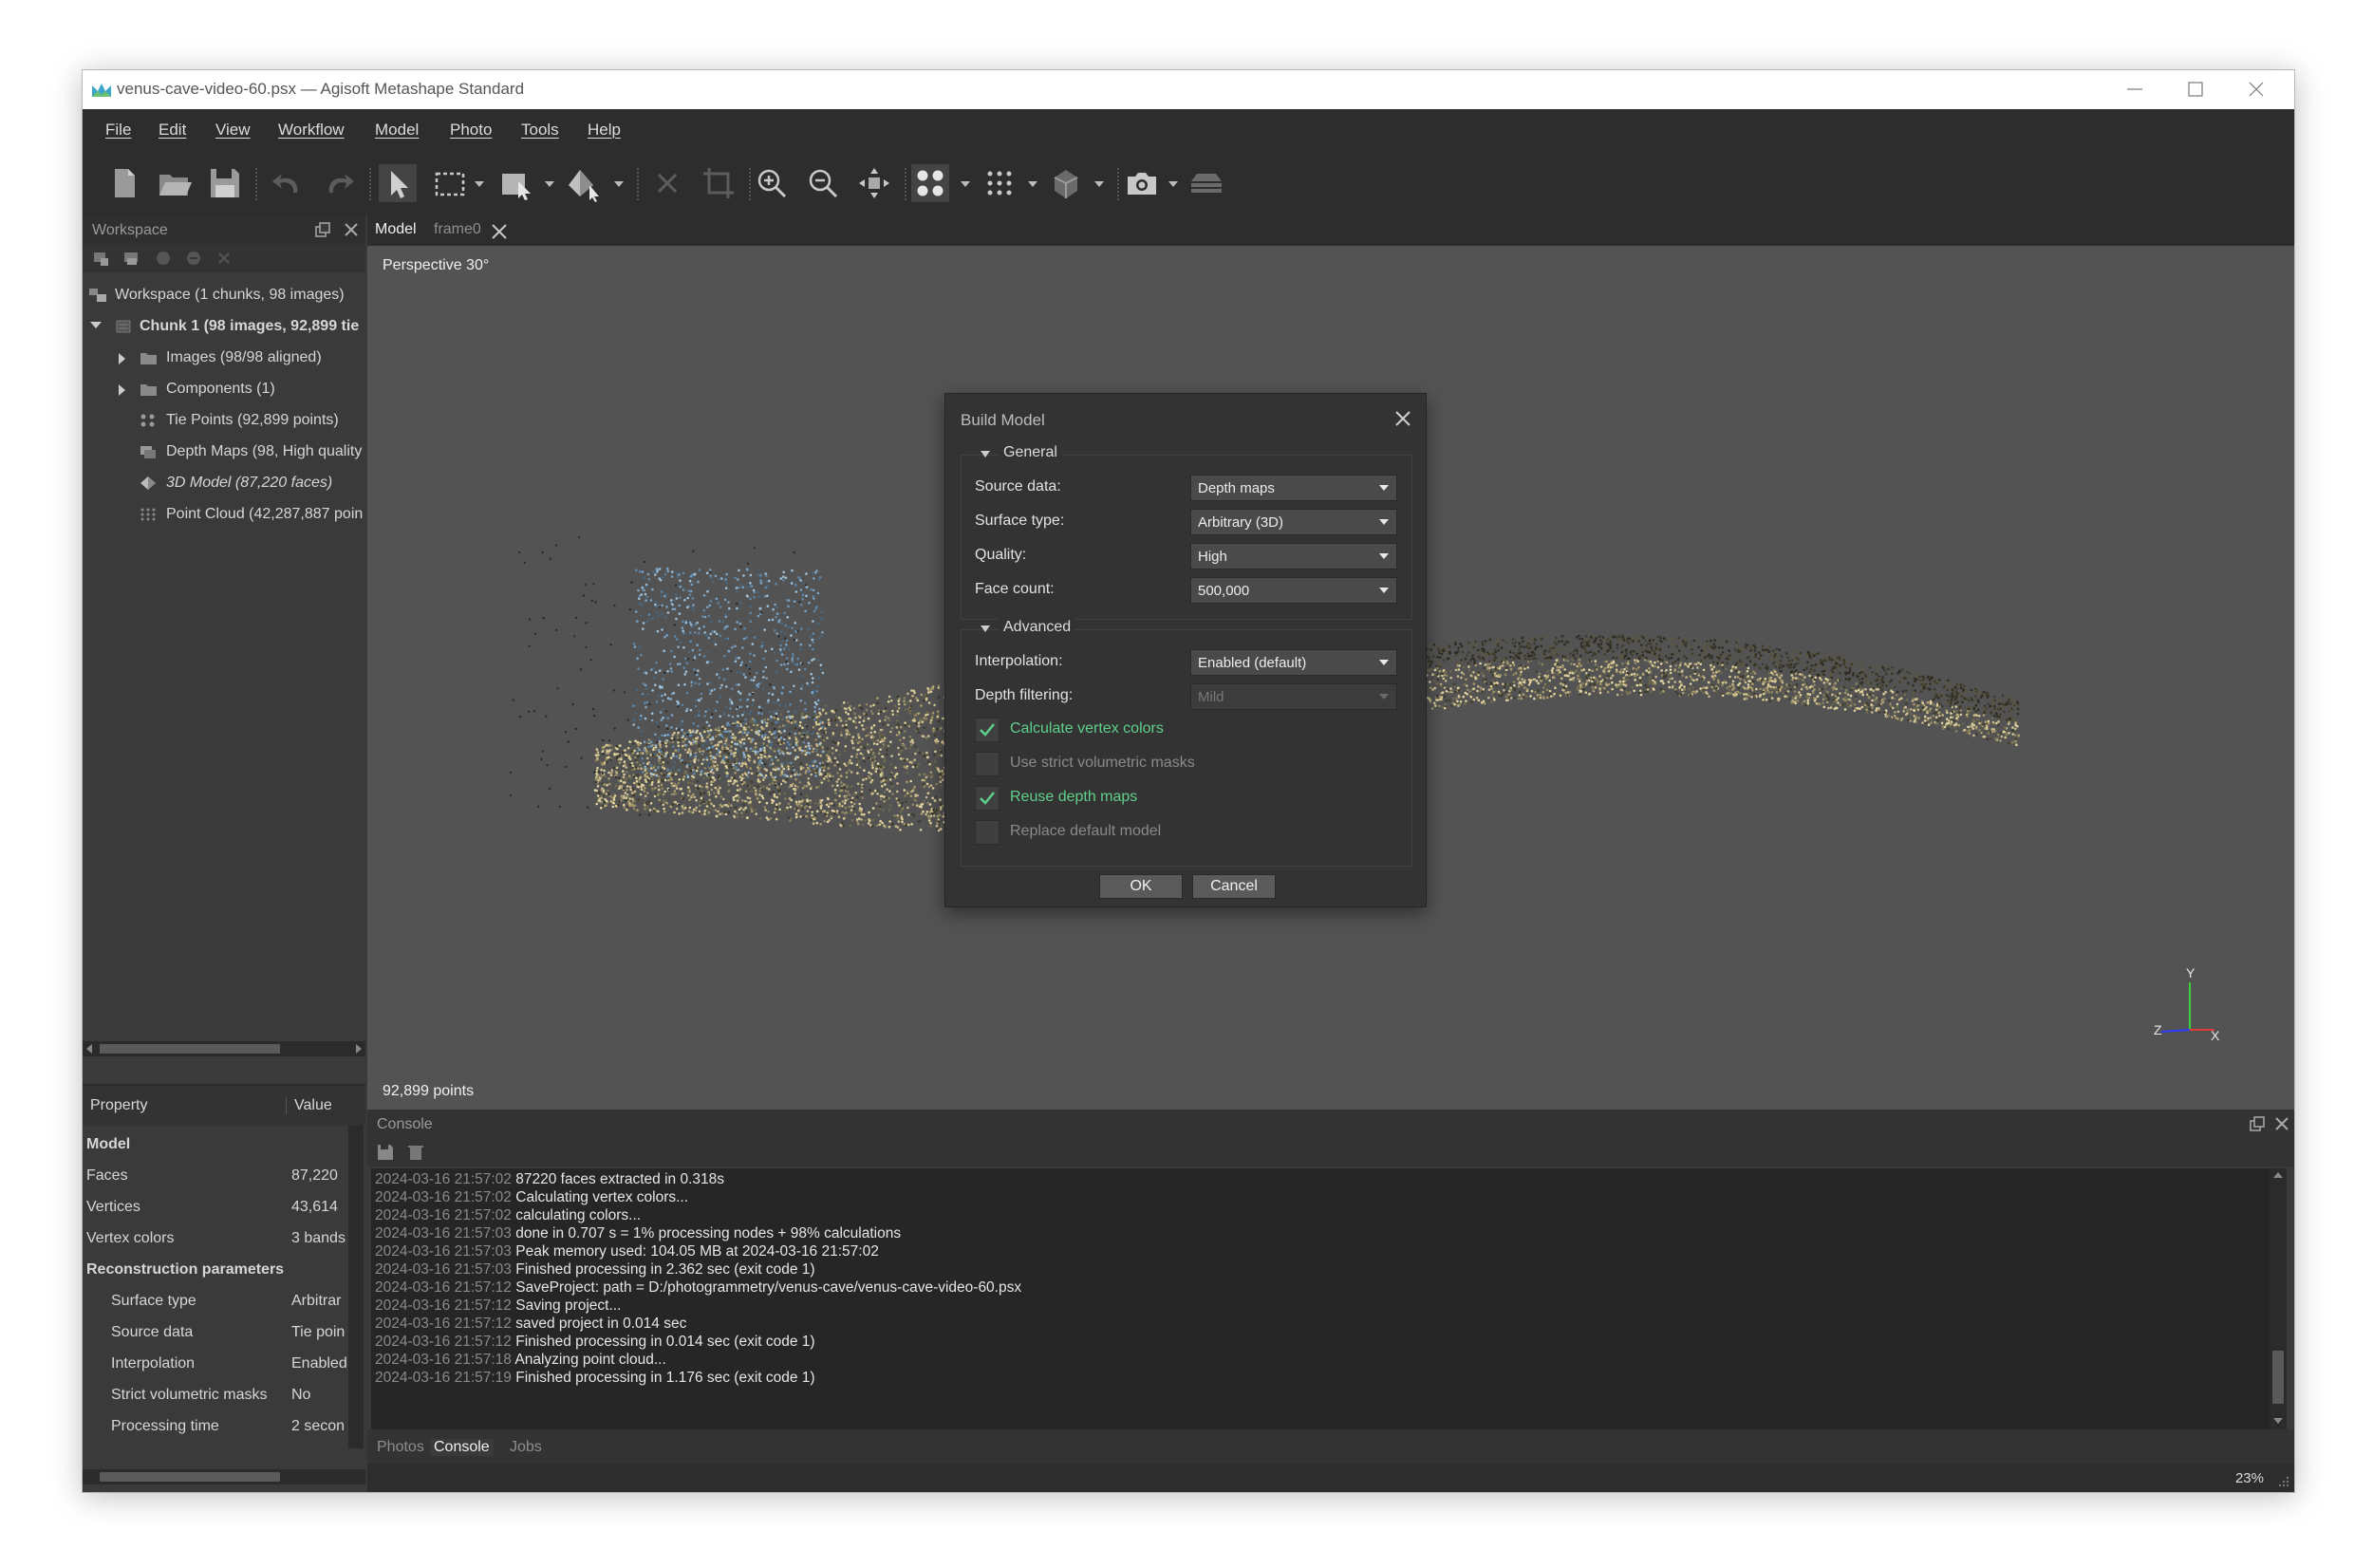  Describe the element at coordinates (1037, 627) in the screenshot. I see `advanced-group-title: Advanced` at that location.